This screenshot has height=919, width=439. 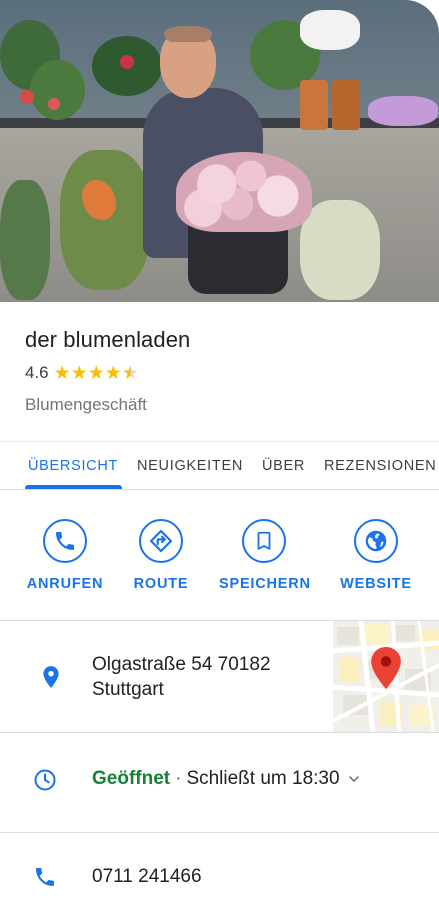 I want to click on website-button-circle, so click(x=376, y=541).